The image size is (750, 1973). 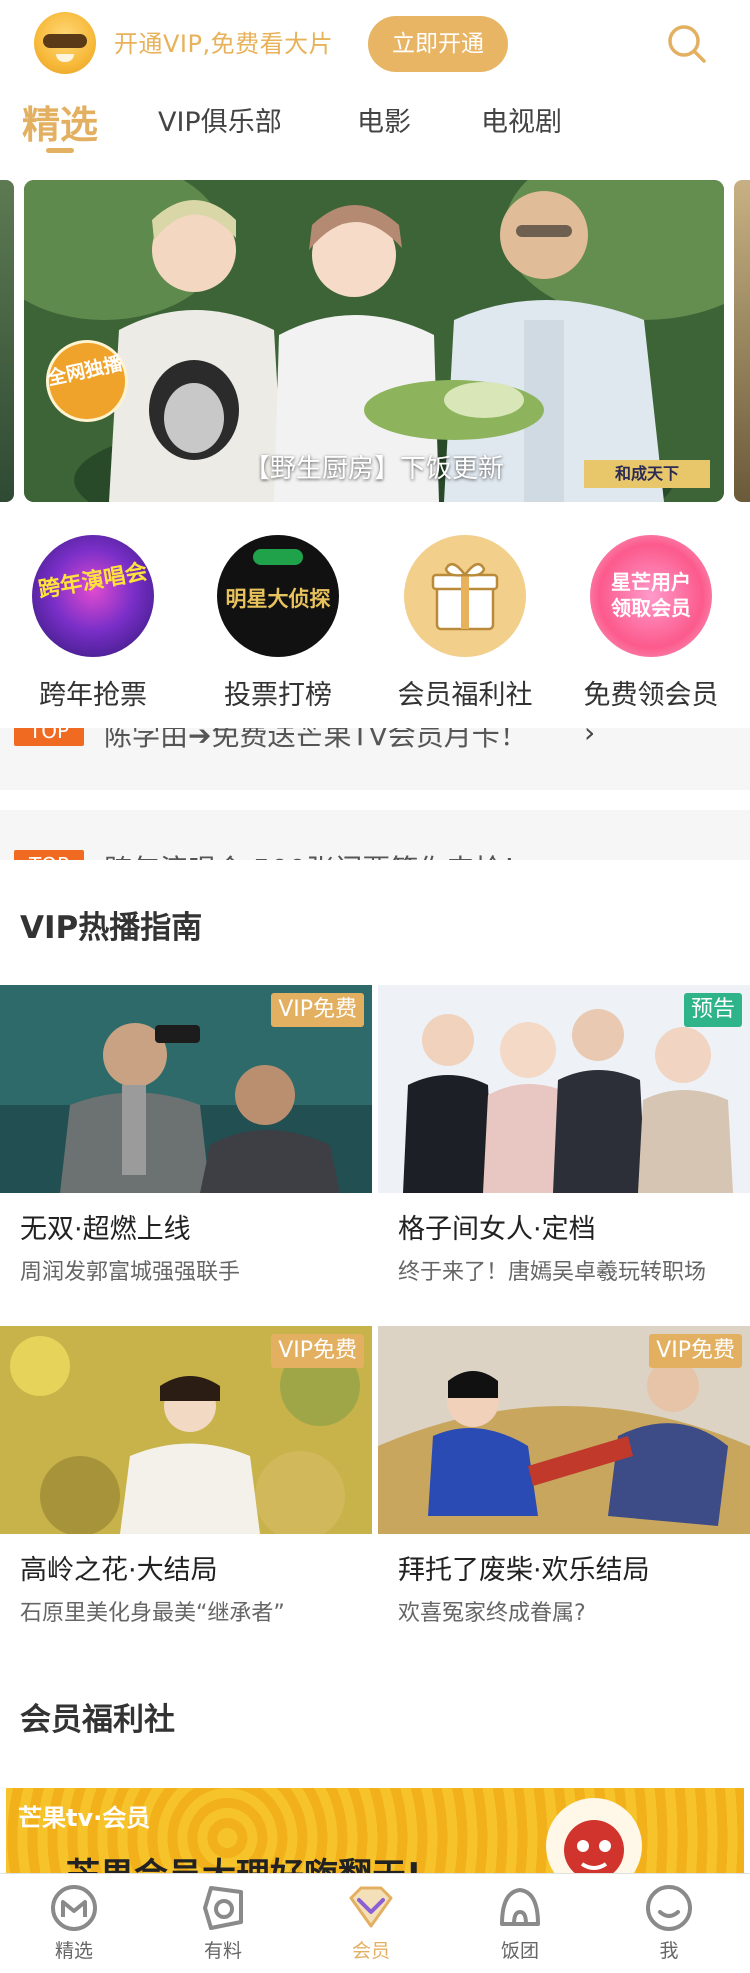 What do you see at coordinates (278, 695) in the screenshot?
I see `quick-link-label: 投票打榜` at bounding box center [278, 695].